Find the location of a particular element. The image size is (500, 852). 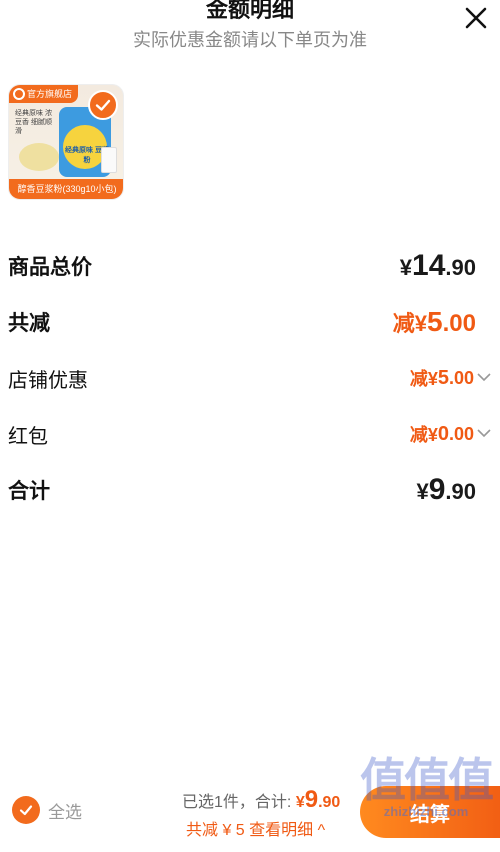

shop-tag: 官方旗舰店 is located at coordinates (44, 94).